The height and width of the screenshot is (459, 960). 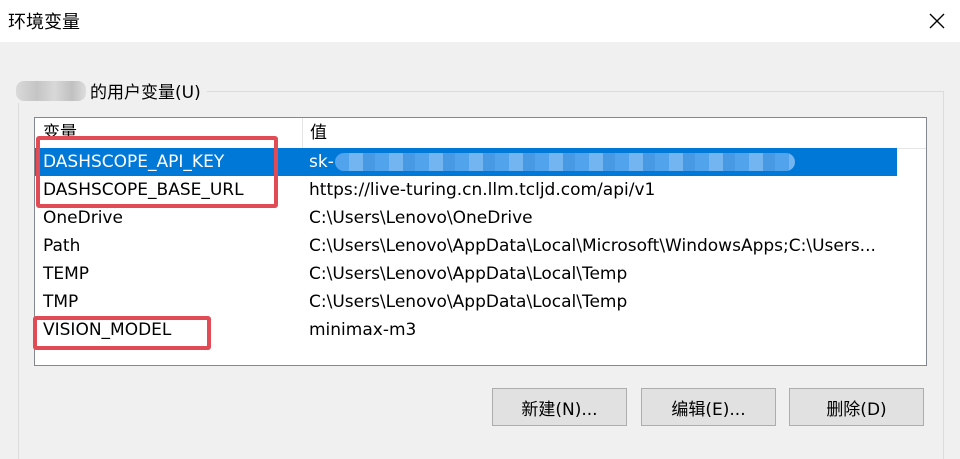 What do you see at coordinates (168, 133) in the screenshot?
I see `column-header-name: 变量` at bounding box center [168, 133].